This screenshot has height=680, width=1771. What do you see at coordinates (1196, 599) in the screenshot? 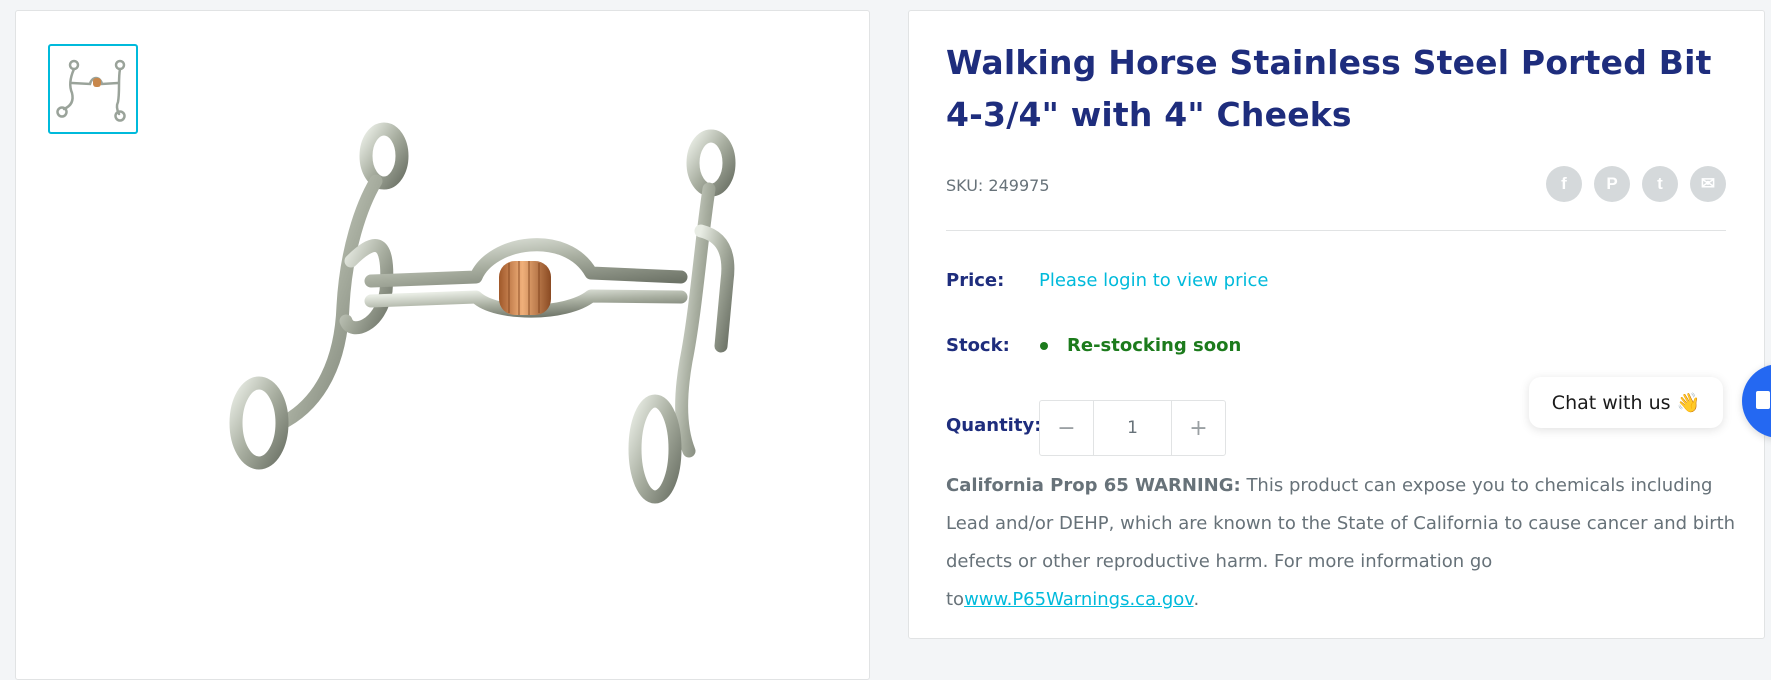
I see `warning-suffix: .` at bounding box center [1196, 599].